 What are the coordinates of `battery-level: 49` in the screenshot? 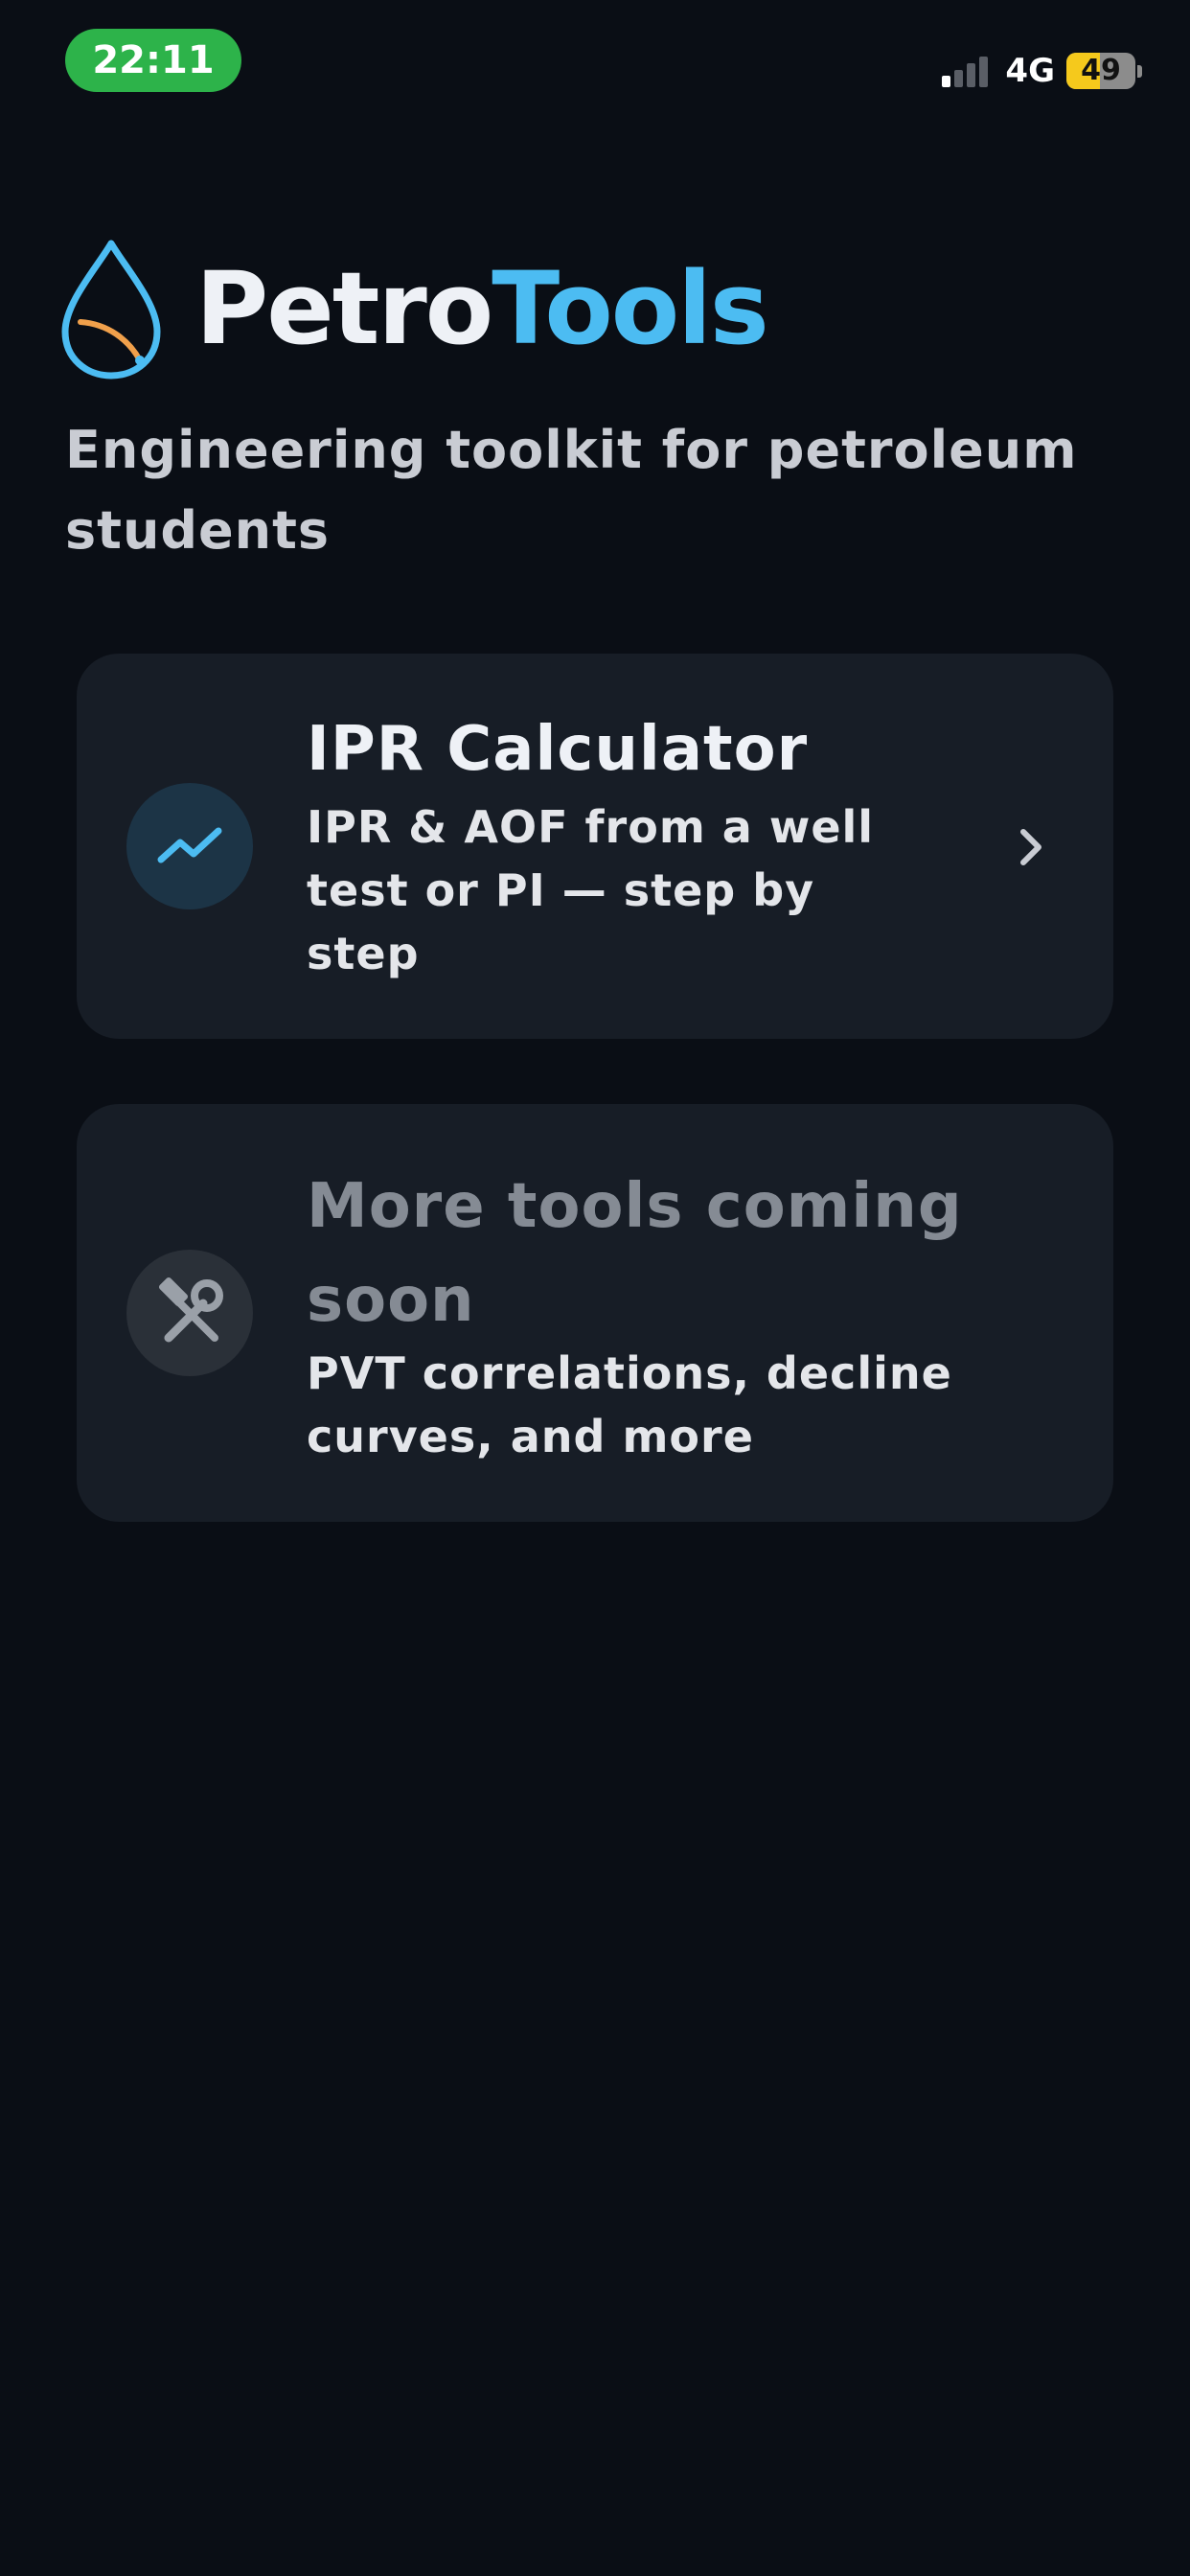 It's located at (1101, 70).